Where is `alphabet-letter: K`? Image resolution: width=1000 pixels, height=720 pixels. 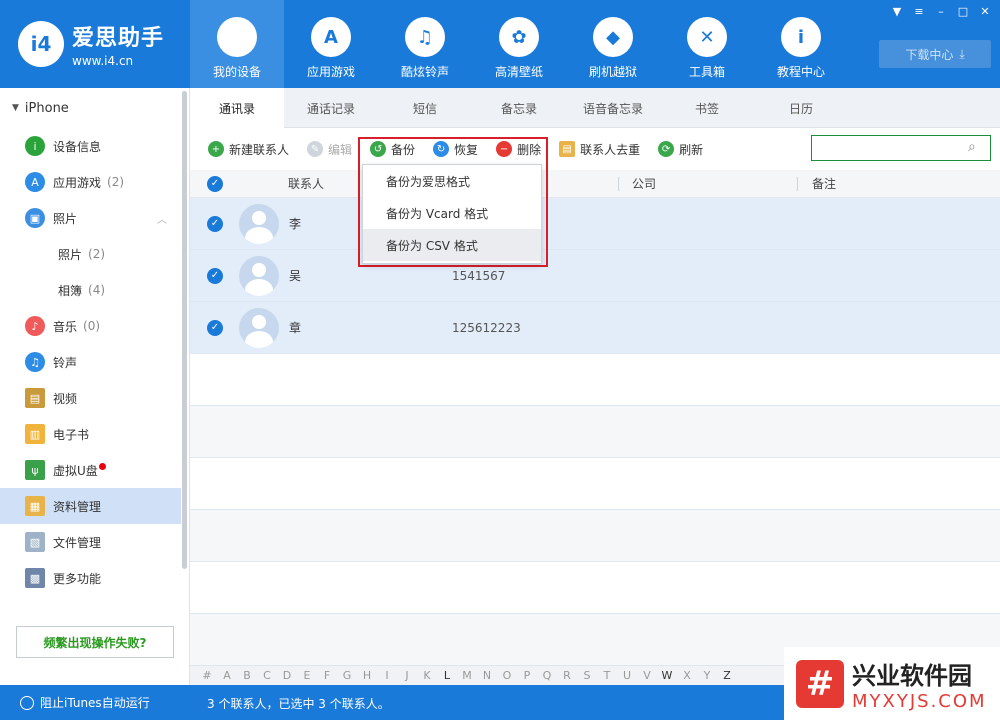 alphabet-letter: K is located at coordinates (427, 675).